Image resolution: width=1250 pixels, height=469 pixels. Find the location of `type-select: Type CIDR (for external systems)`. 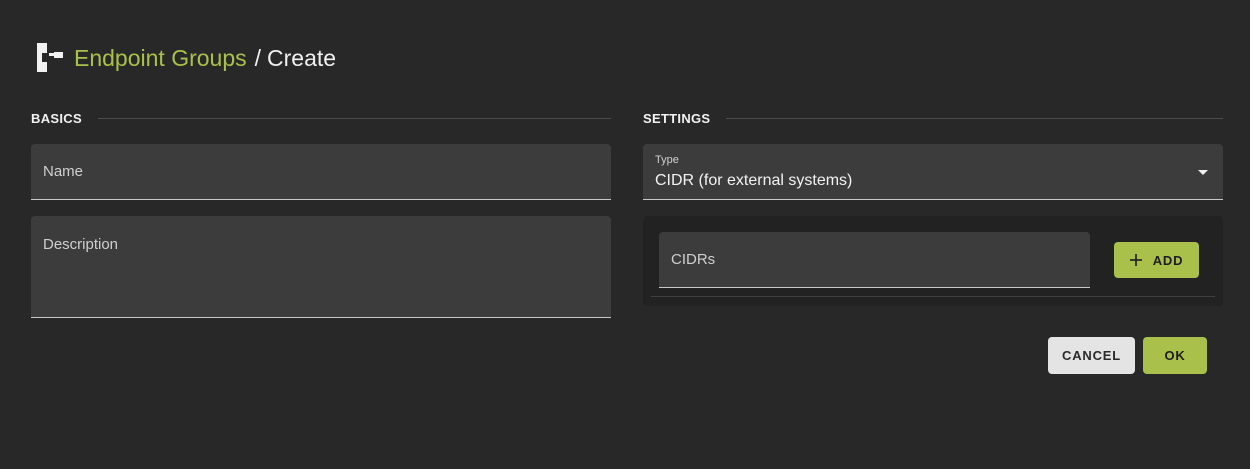

type-select: Type CIDR (for external systems) is located at coordinates (933, 172).